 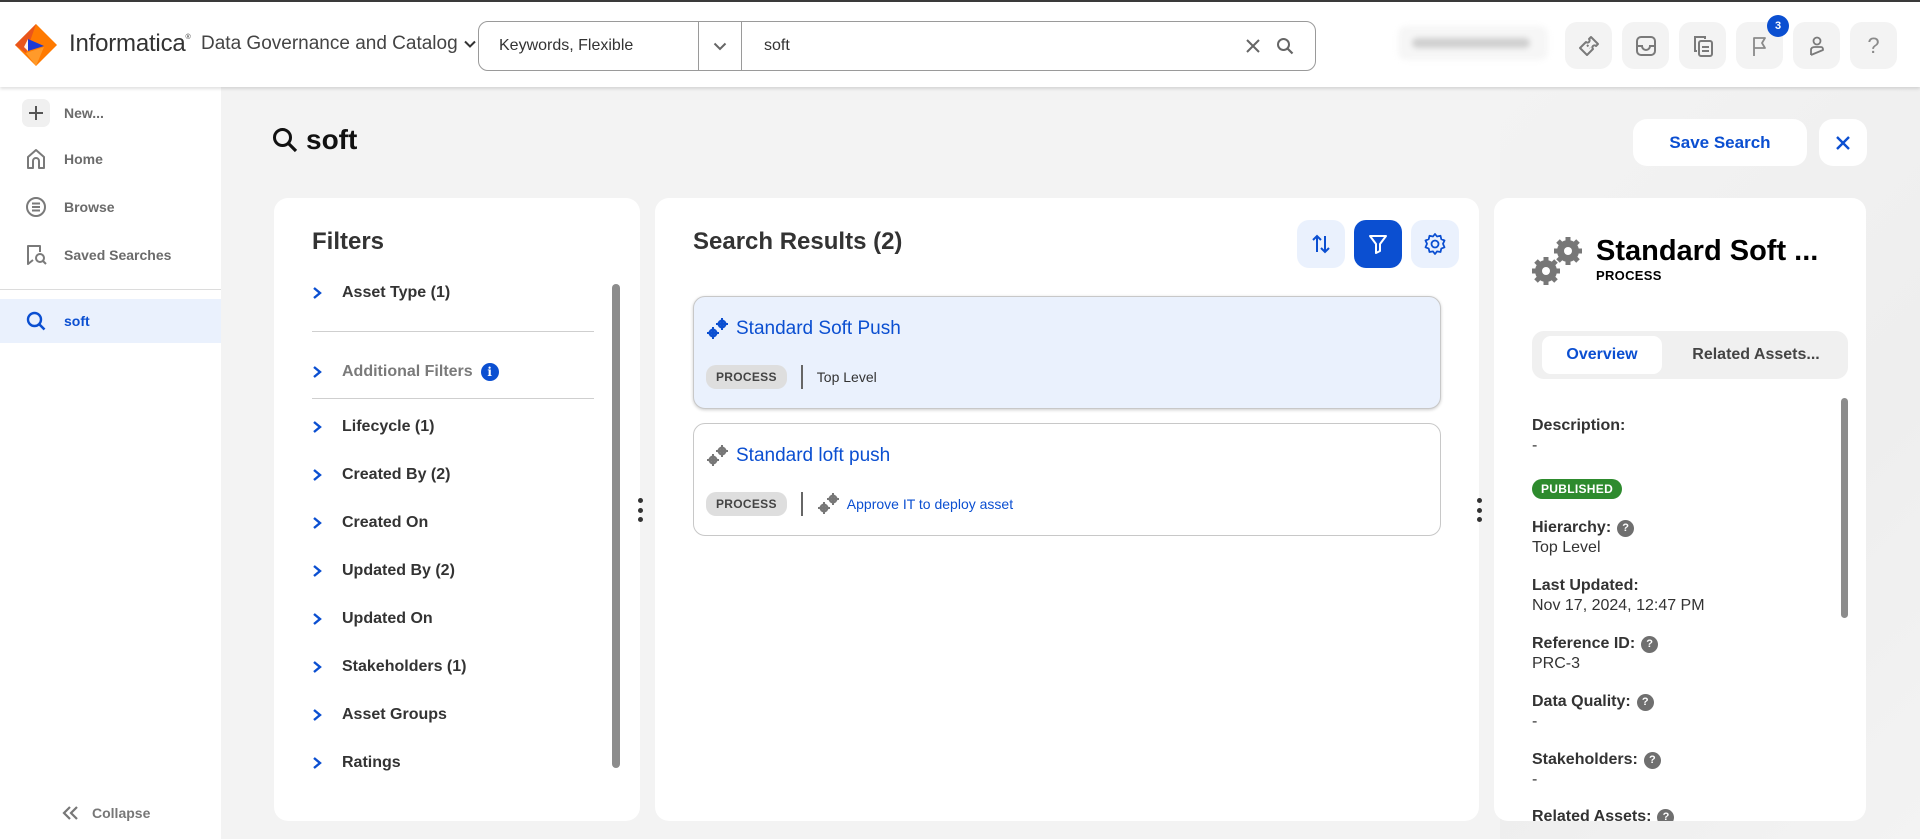 What do you see at coordinates (1000, 46) in the screenshot?
I see `search-query-text: soft` at bounding box center [1000, 46].